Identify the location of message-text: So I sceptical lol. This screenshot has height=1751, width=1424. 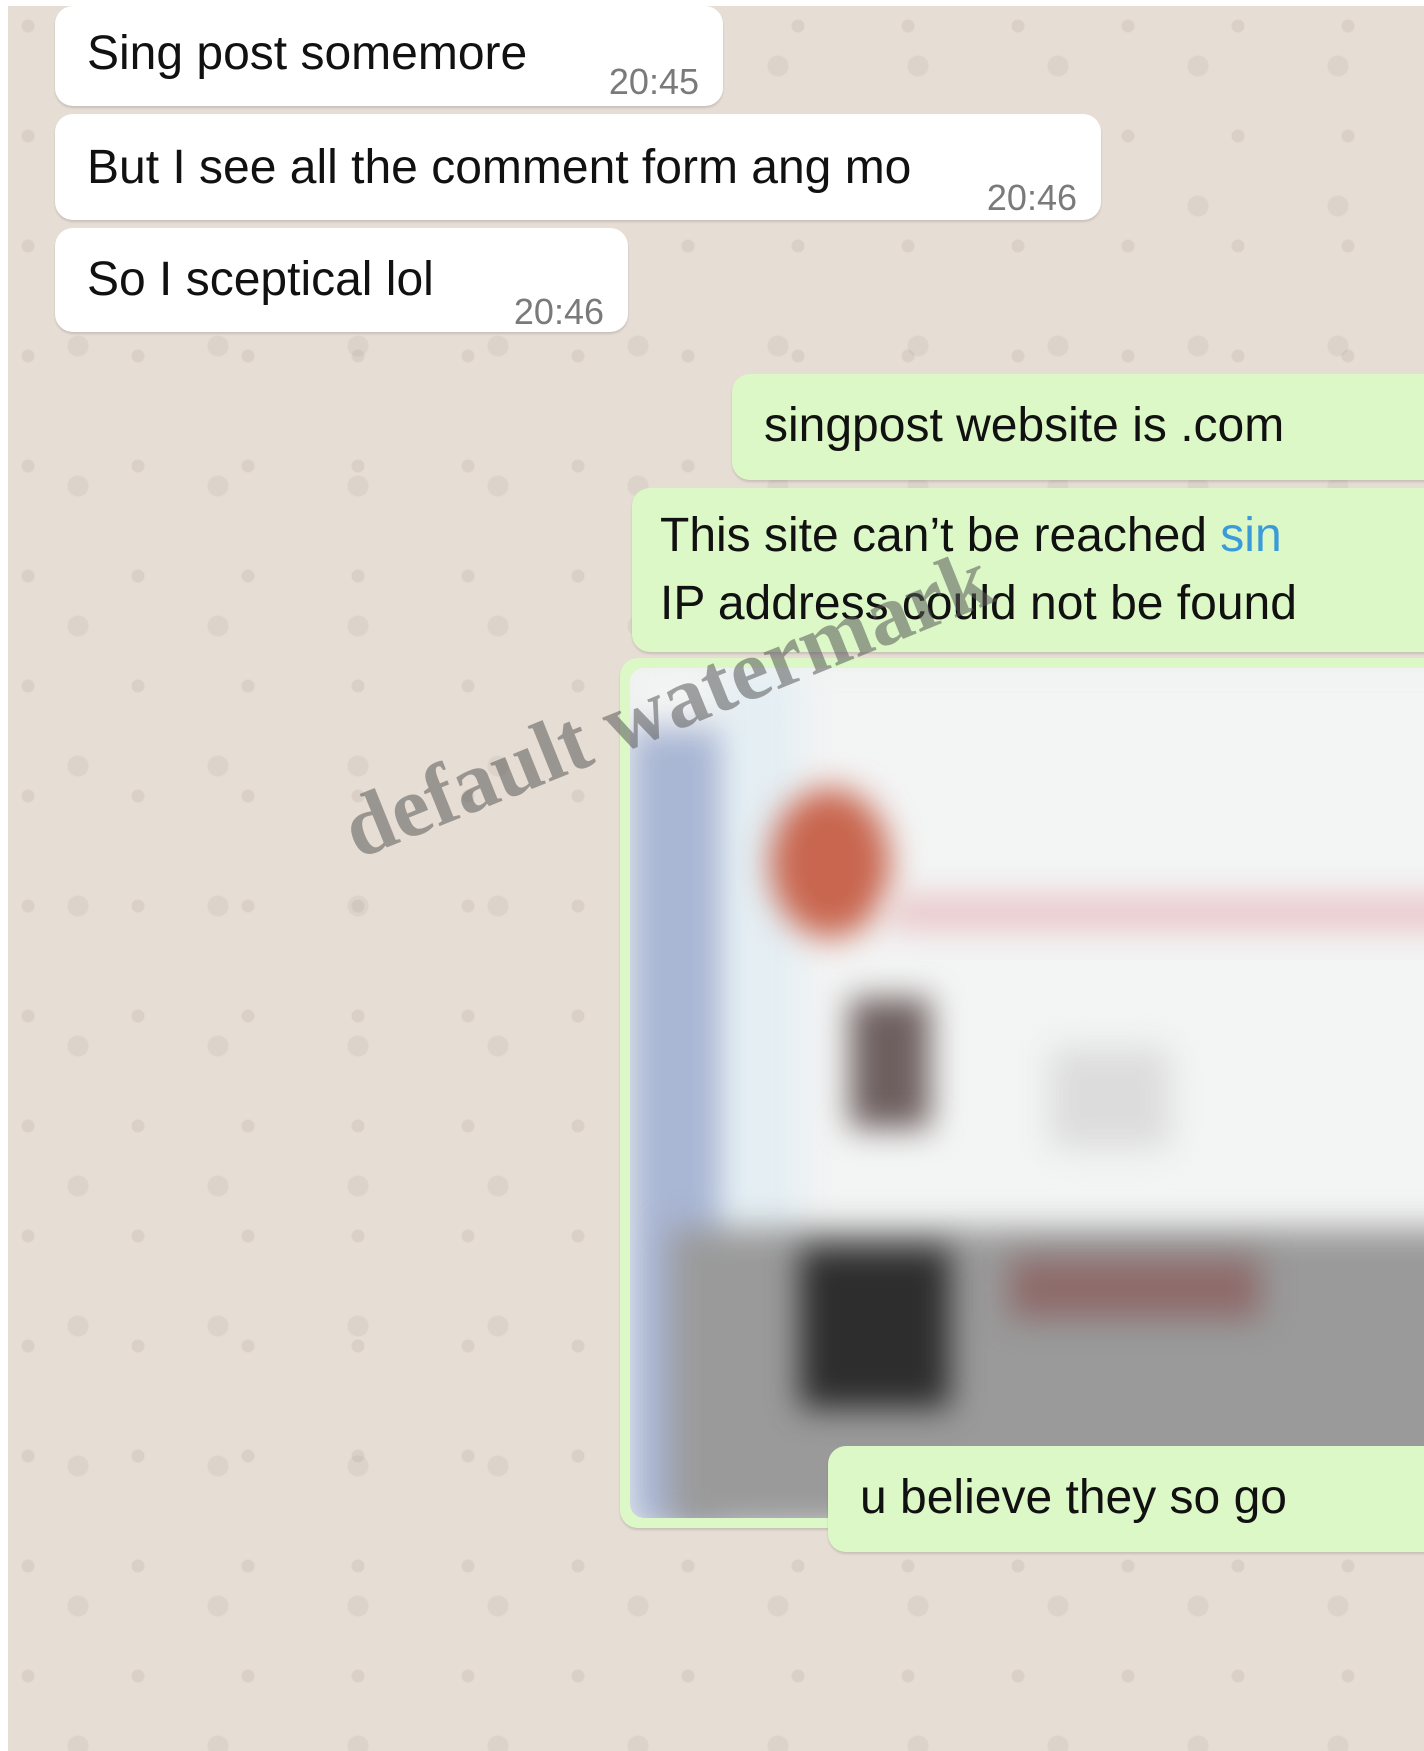
(260, 279).